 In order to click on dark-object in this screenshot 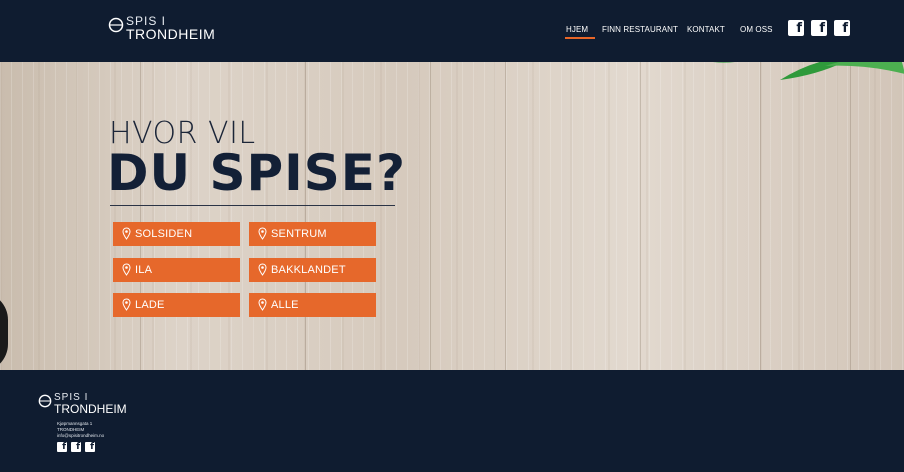, I will do `click(4, 331)`.